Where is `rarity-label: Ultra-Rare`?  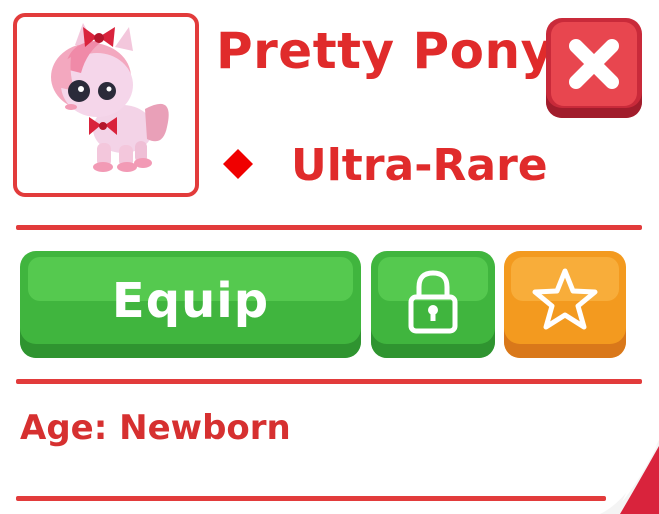
rarity-label: Ultra-Rare is located at coordinates (419, 165).